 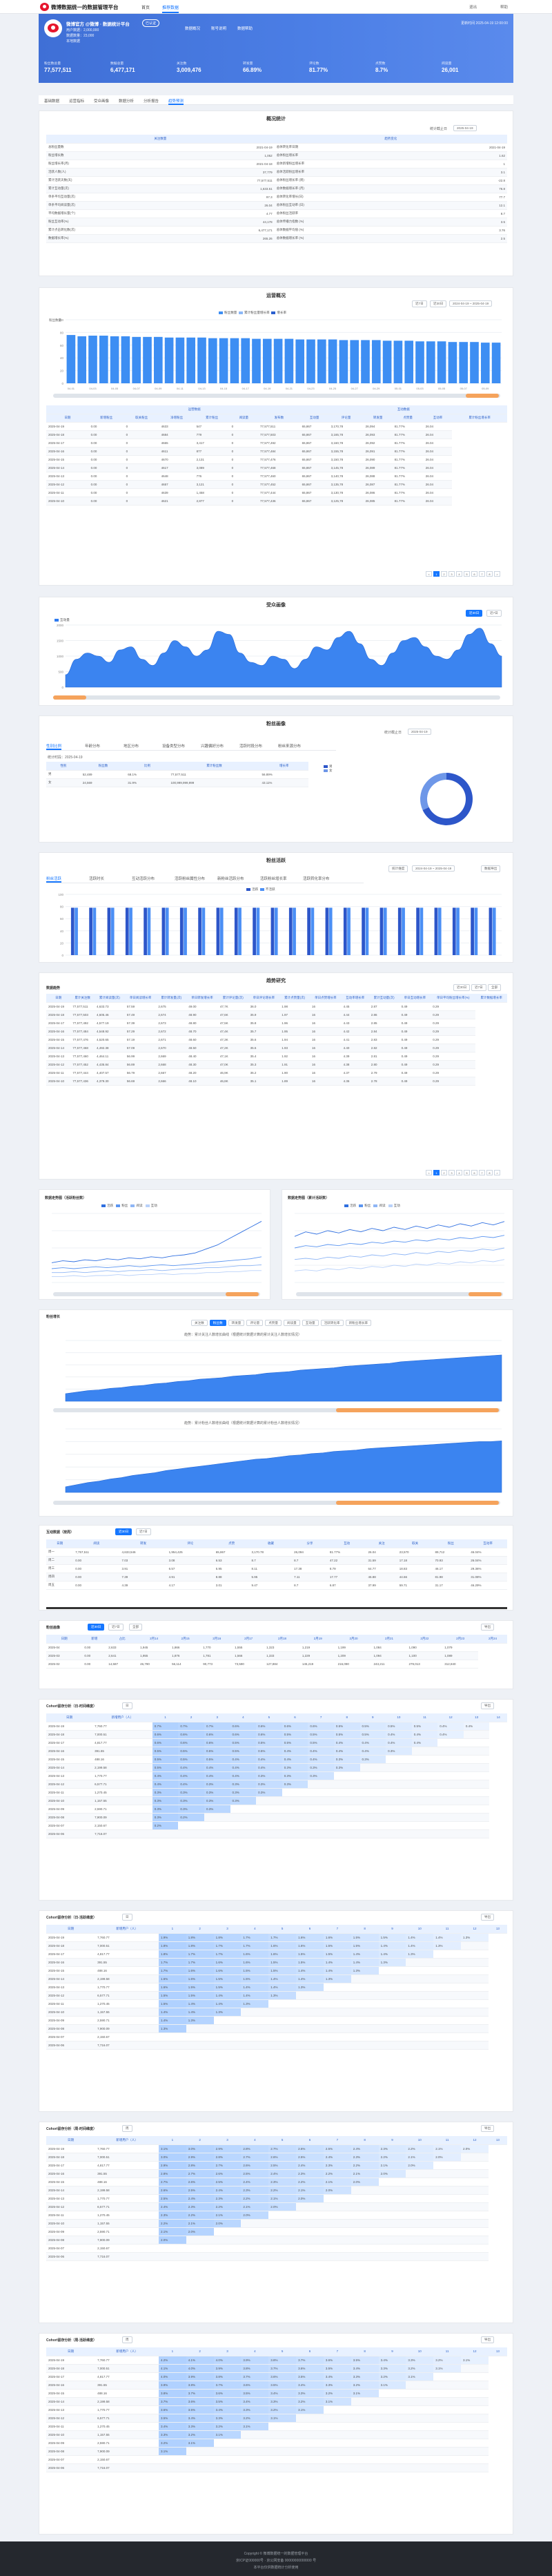 What do you see at coordinates (495, 987) in the screenshot?
I see `detail-pill-all: 全部` at bounding box center [495, 987].